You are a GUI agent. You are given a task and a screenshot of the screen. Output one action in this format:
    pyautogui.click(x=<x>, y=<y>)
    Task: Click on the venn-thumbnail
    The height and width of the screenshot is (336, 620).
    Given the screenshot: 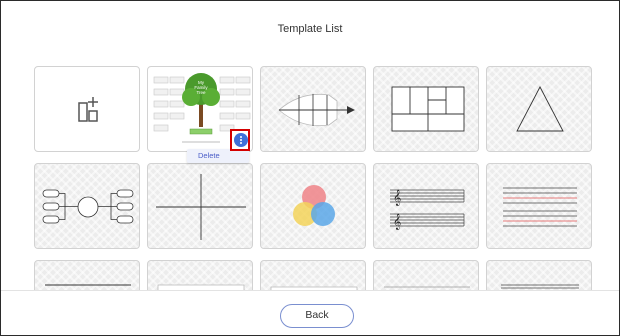 What is the action you would take?
    pyautogui.click(x=314, y=205)
    